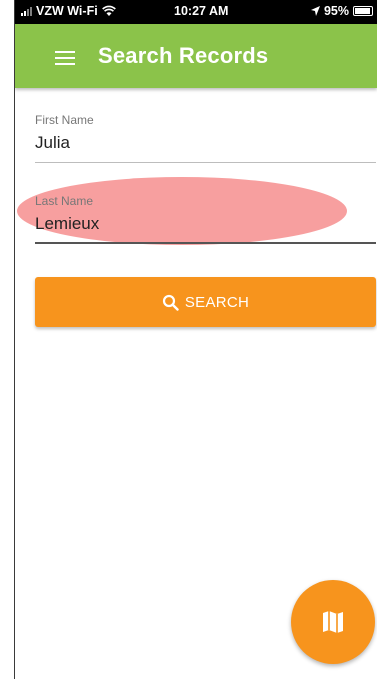 This screenshot has height=679, width=377. What do you see at coordinates (205, 224) in the screenshot?
I see `last-name-input` at bounding box center [205, 224].